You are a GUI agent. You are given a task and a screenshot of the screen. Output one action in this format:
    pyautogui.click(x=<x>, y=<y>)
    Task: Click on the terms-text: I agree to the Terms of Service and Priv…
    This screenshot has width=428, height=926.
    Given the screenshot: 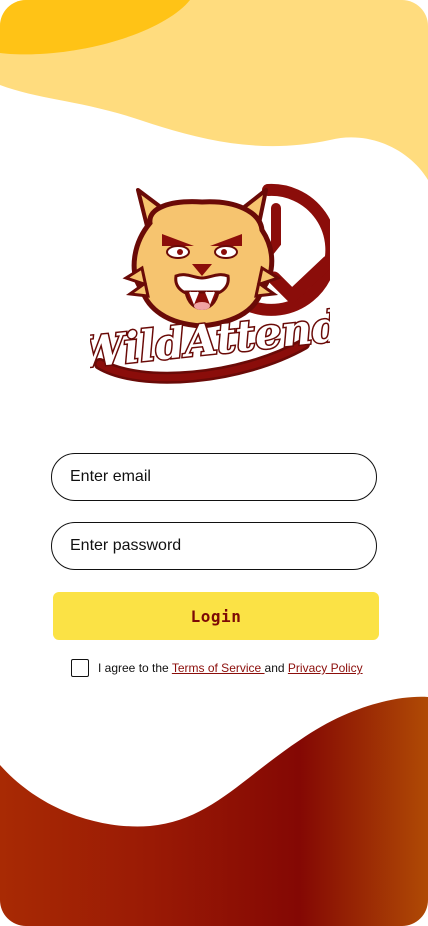 What is the action you would take?
    pyautogui.click(x=230, y=668)
    